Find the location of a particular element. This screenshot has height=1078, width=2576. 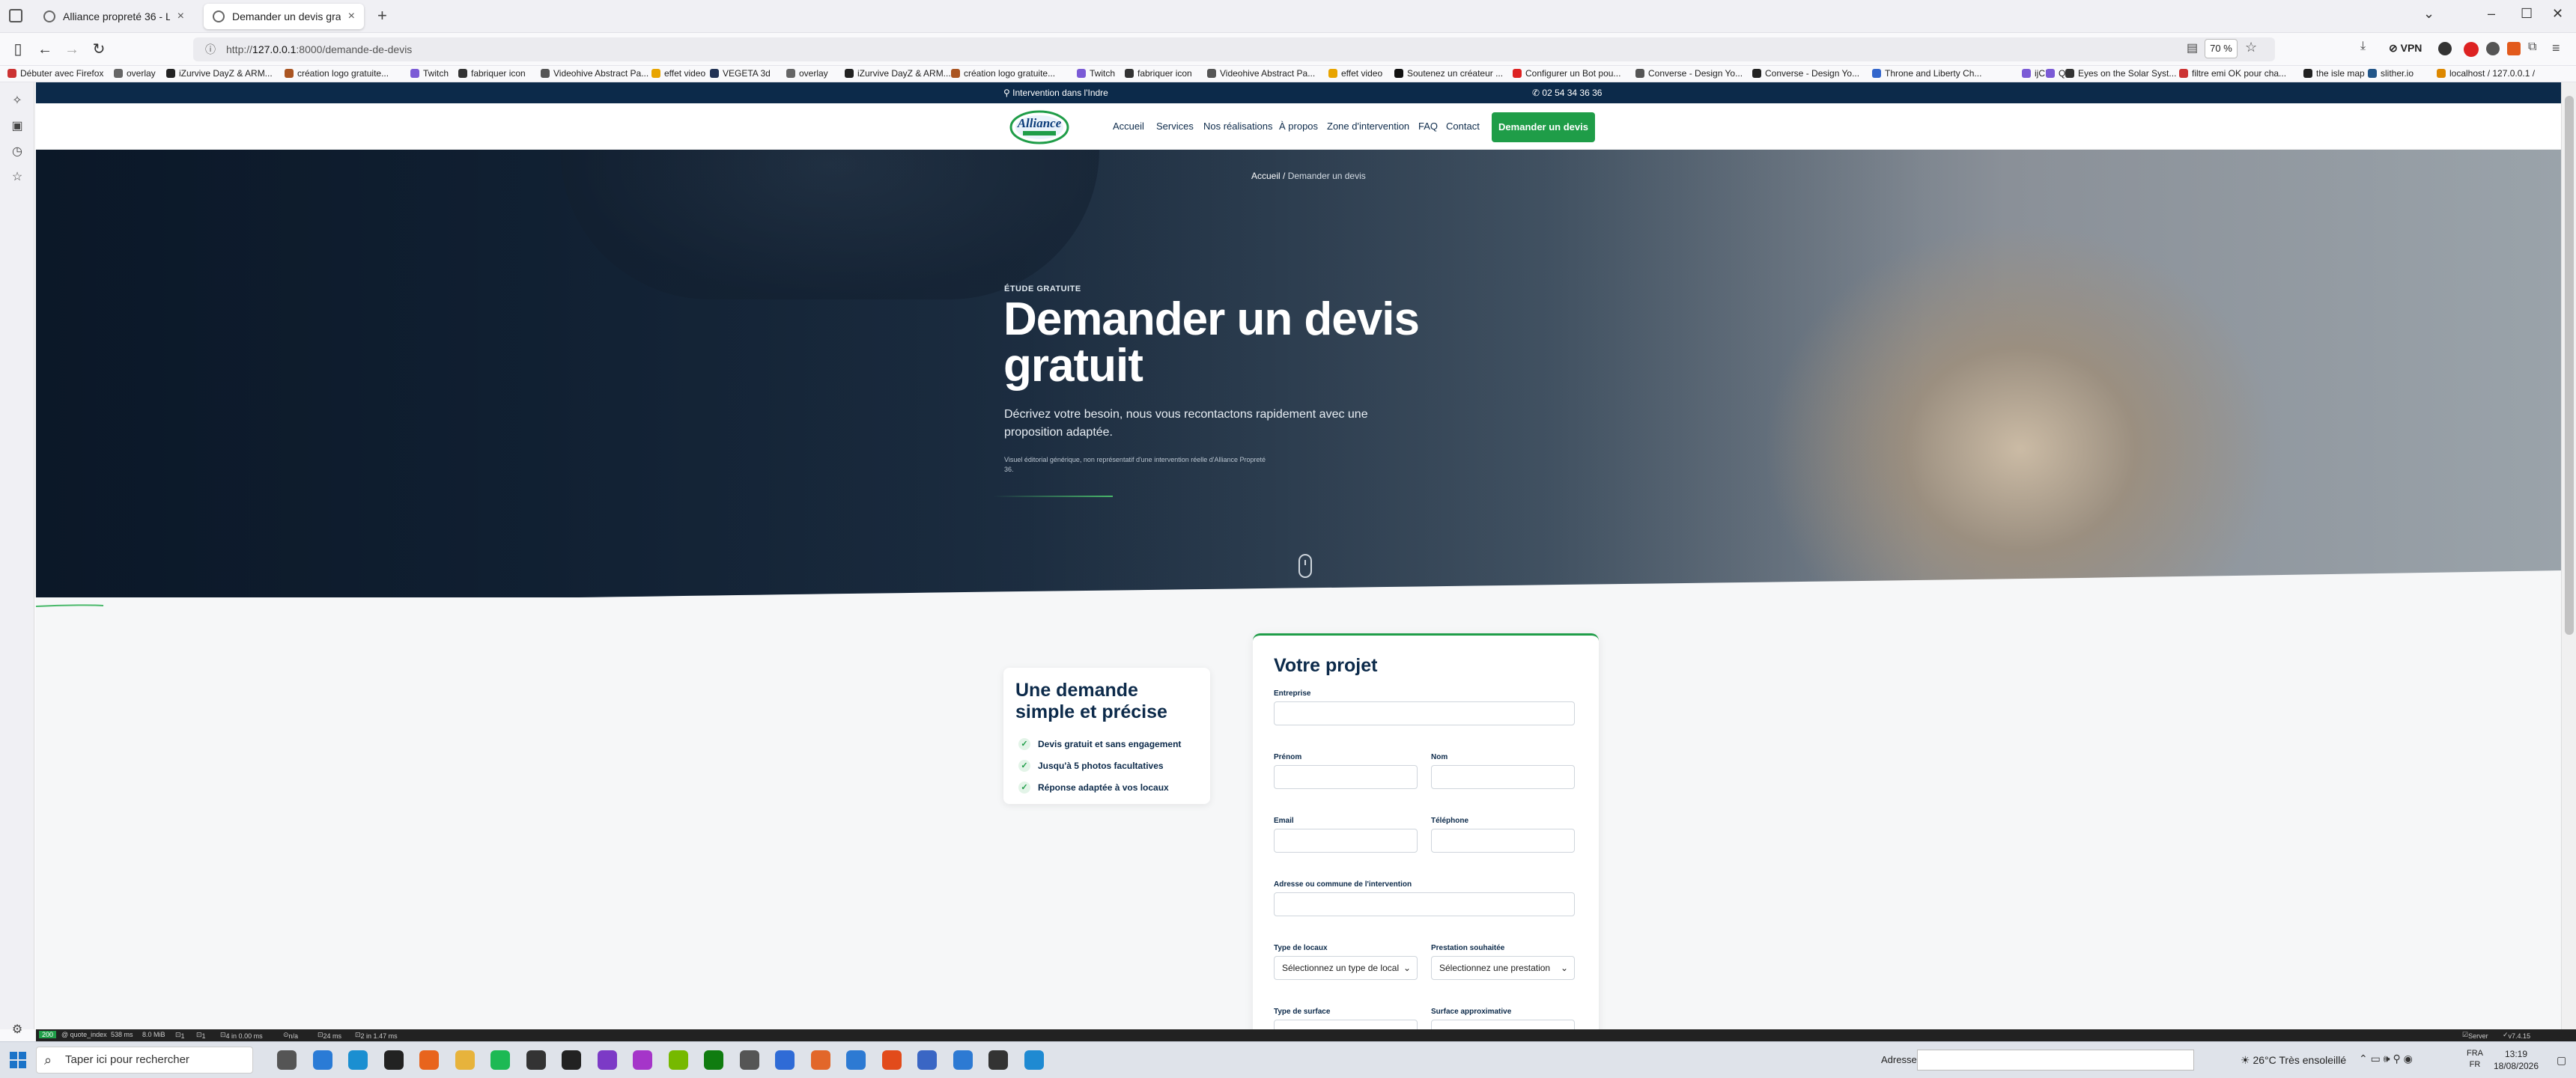

extension-adblock-icon is located at coordinates (2471, 49).